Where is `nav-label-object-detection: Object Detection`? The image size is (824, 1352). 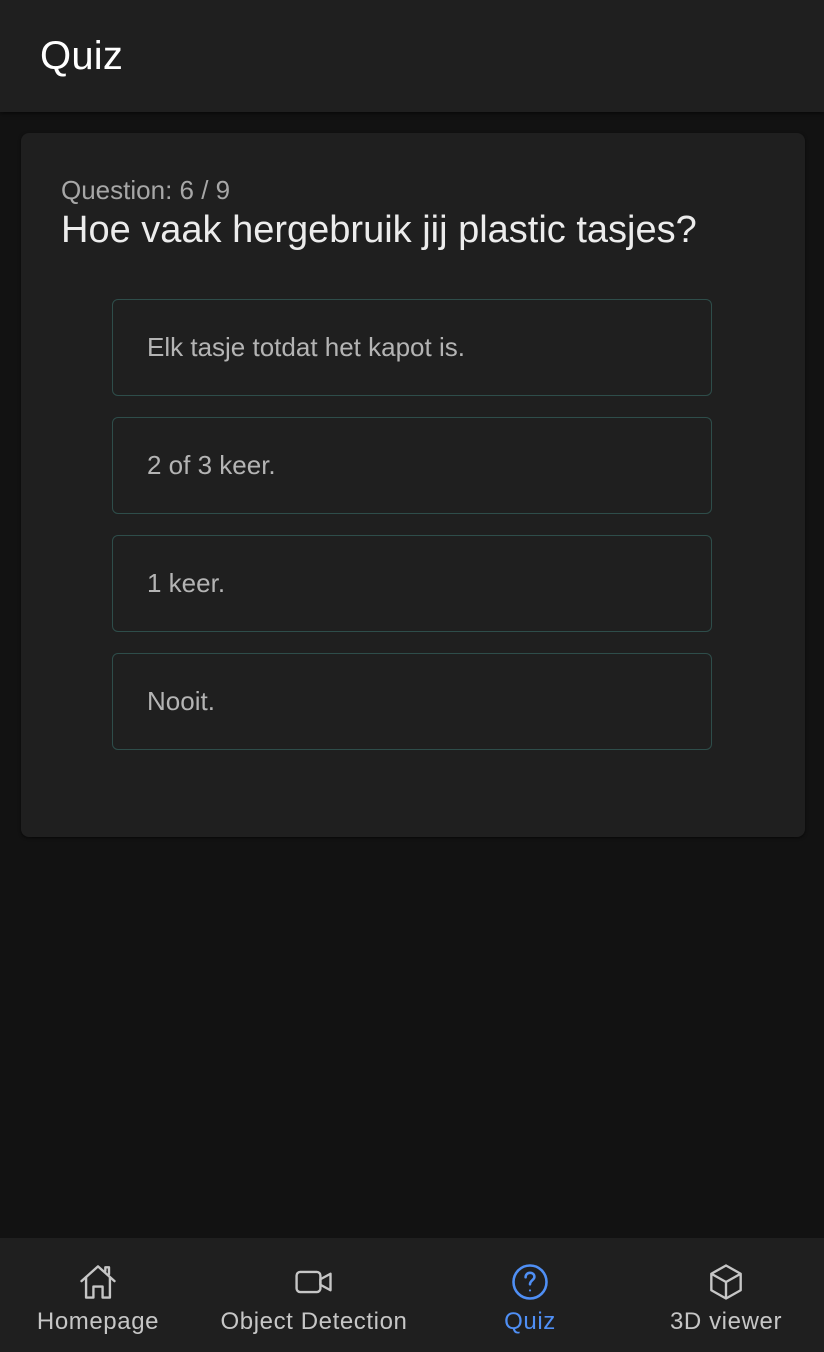 nav-label-object-detection: Object Detection is located at coordinates (314, 1321).